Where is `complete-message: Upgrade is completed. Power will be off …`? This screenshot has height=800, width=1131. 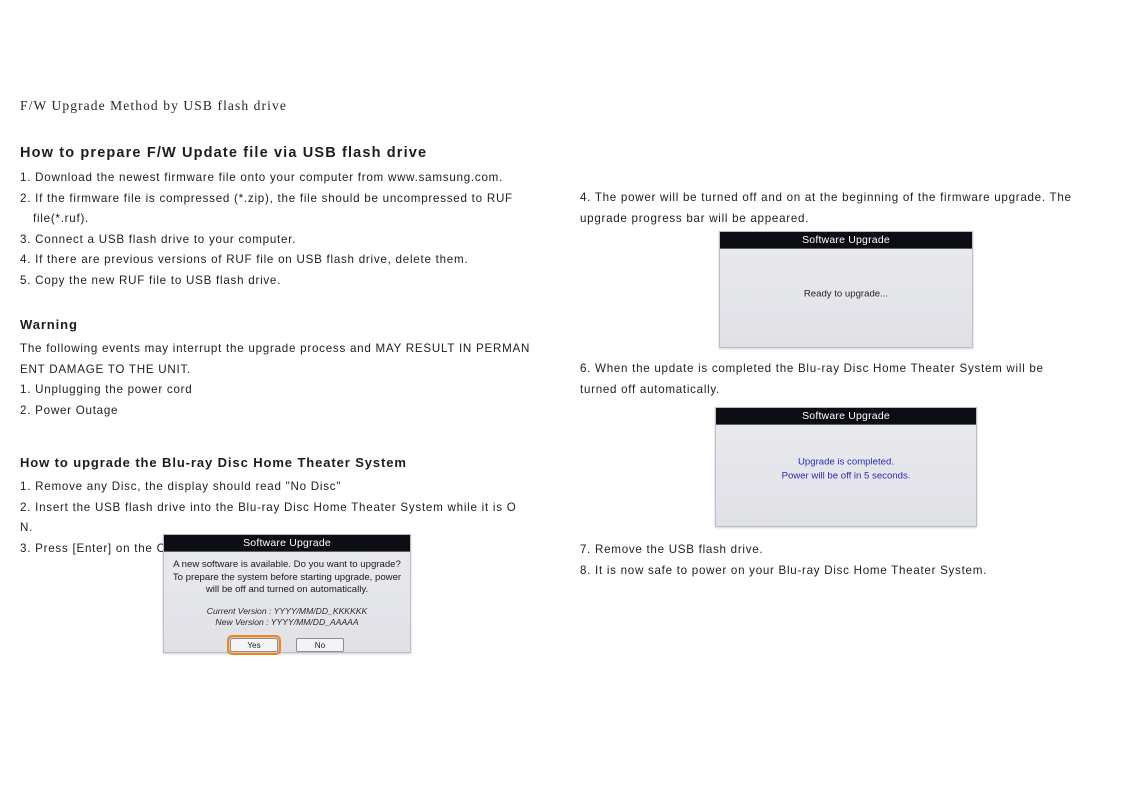 complete-message: Upgrade is completed. Power will be off … is located at coordinates (846, 469).